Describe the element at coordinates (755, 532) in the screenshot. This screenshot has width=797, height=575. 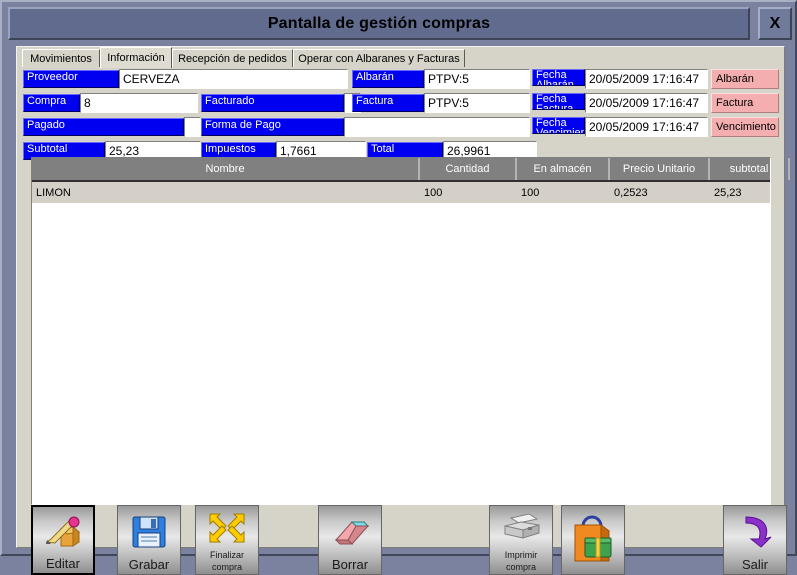
I see `exit-arrow-icon` at that location.